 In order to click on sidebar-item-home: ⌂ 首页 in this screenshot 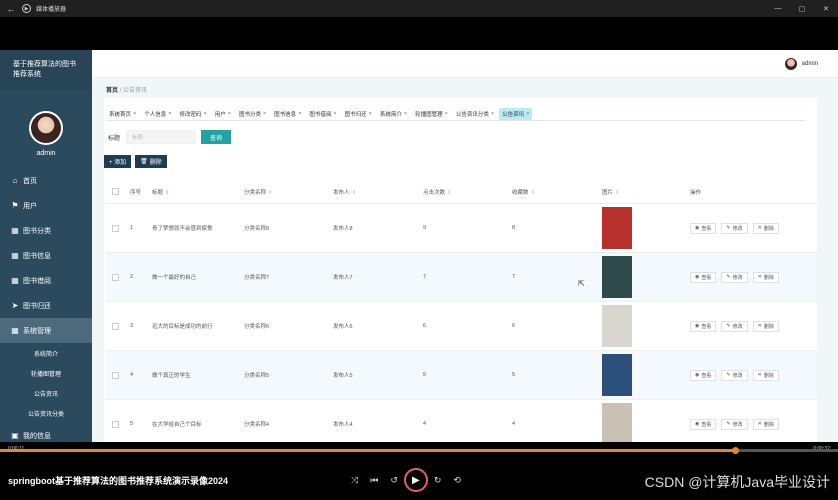, I will do `click(46, 180)`.